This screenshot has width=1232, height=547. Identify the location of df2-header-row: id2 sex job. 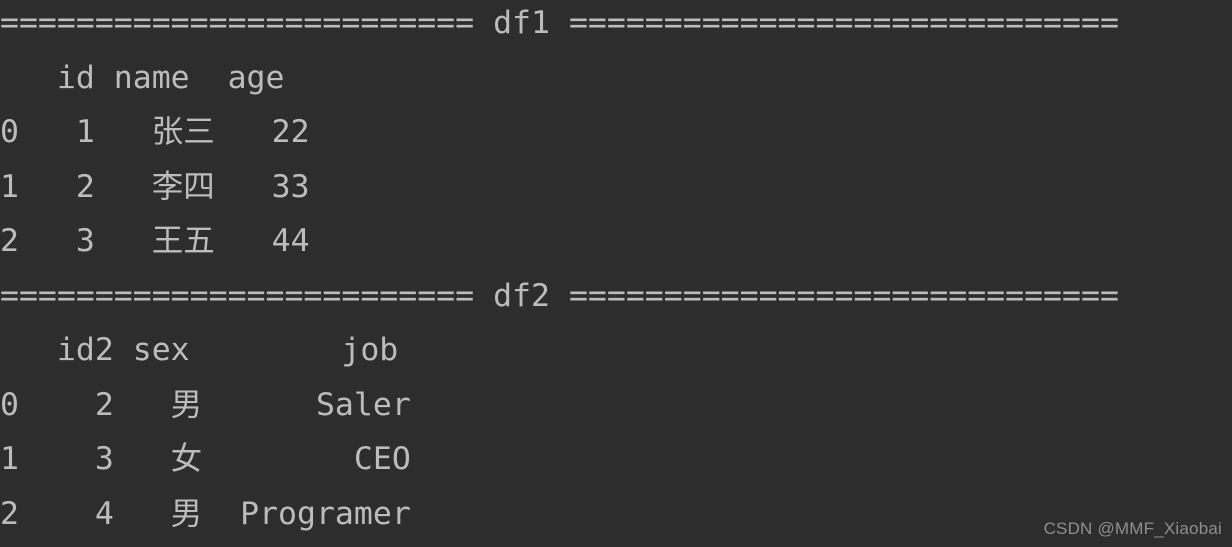
(199, 350).